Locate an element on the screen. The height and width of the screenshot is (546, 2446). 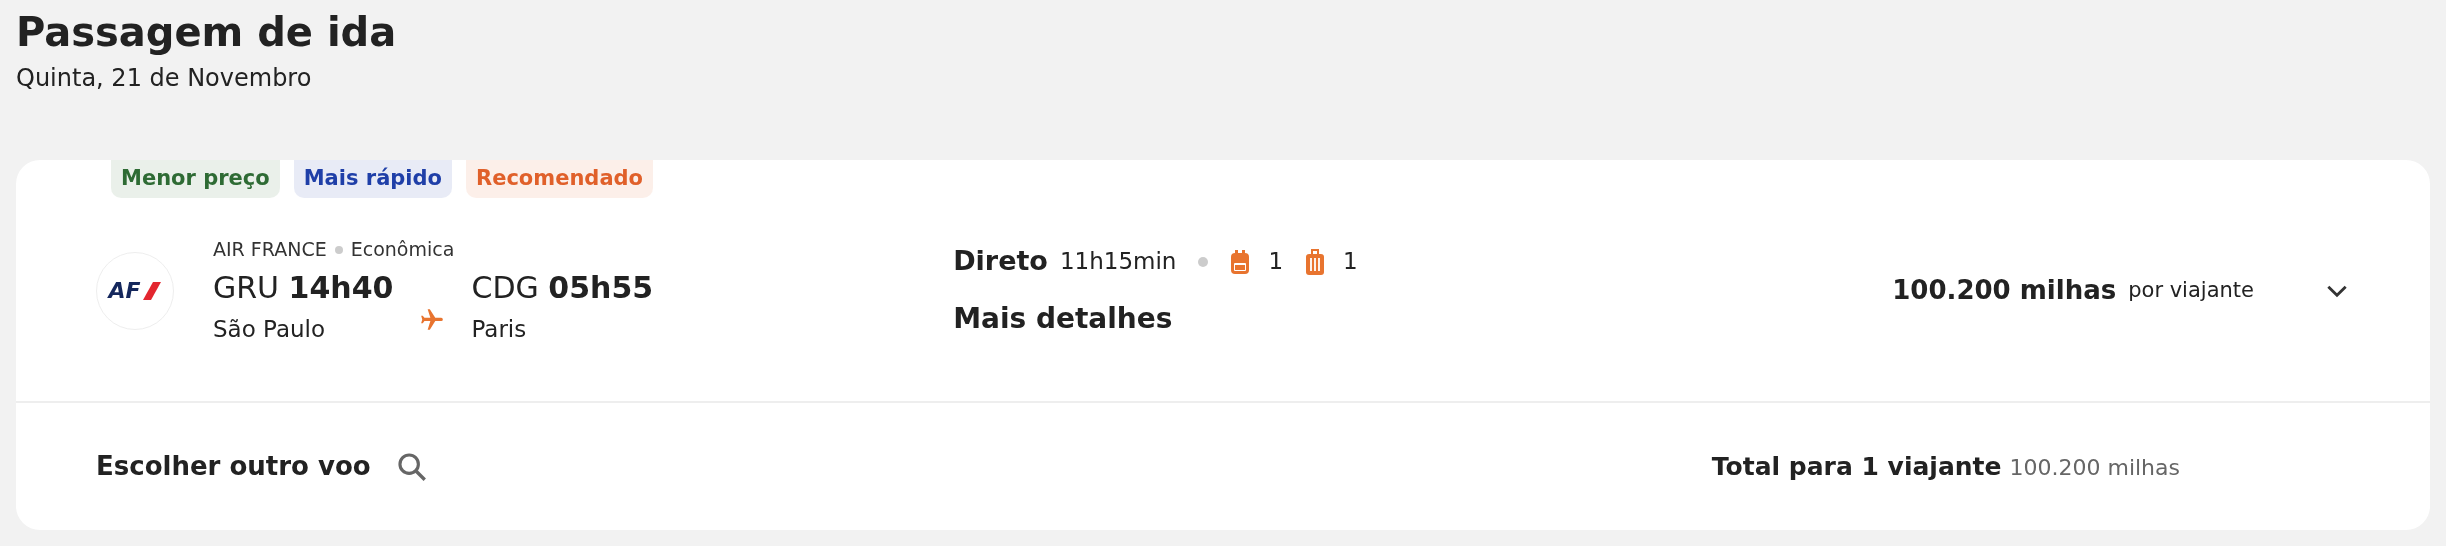
airline-name: AIR FRANCE is located at coordinates (270, 250).